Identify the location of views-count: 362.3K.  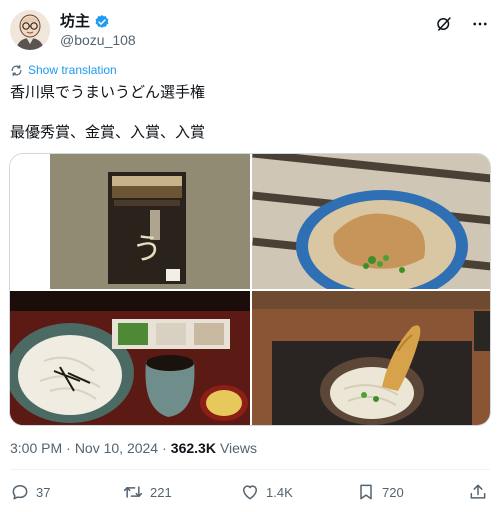
(193, 448).